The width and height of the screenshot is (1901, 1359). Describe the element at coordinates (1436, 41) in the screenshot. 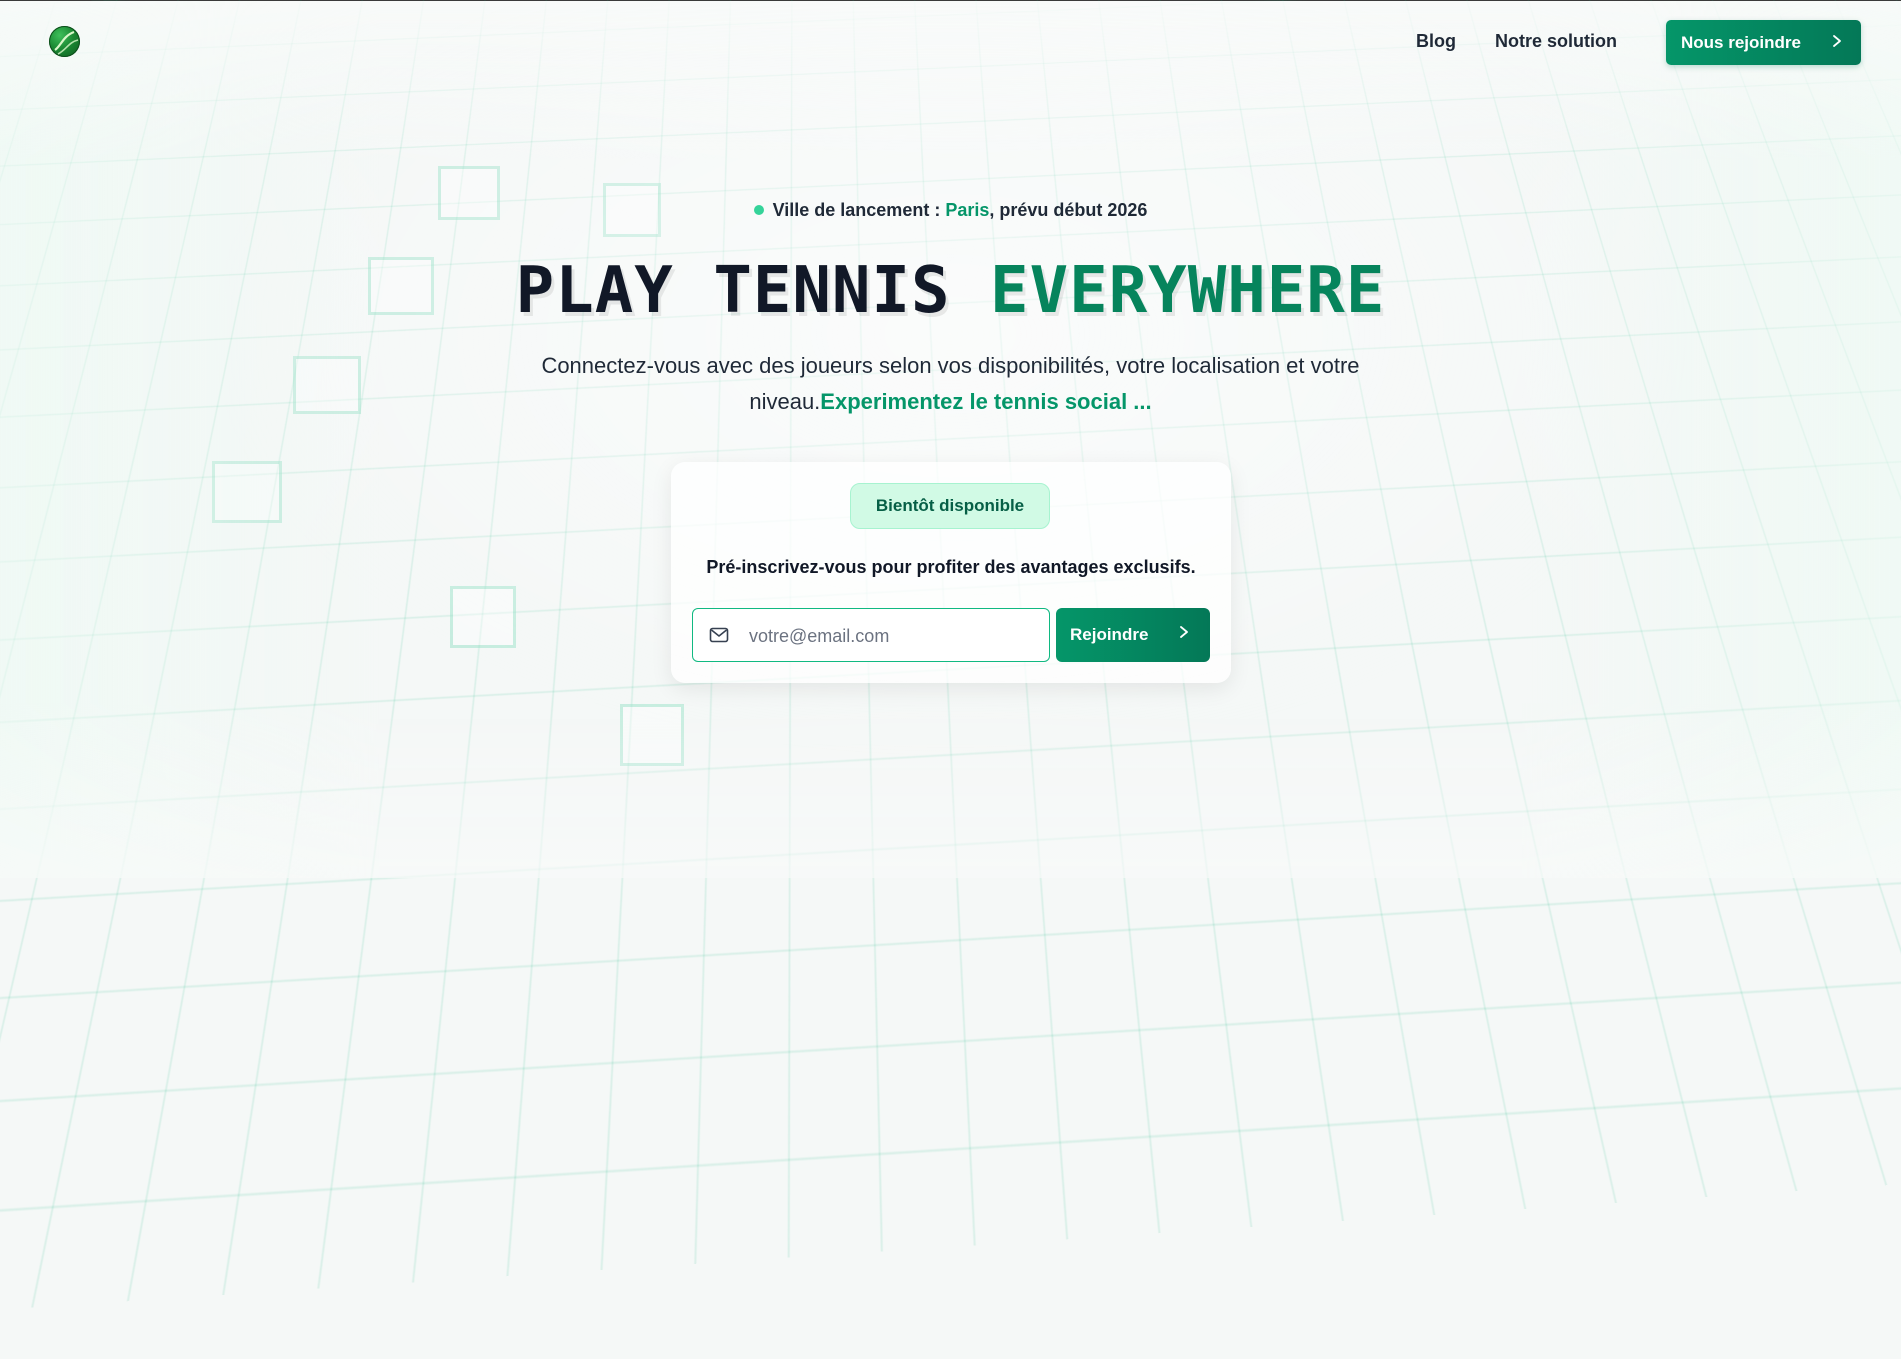

I see `nav-link-blog: Blog` at that location.